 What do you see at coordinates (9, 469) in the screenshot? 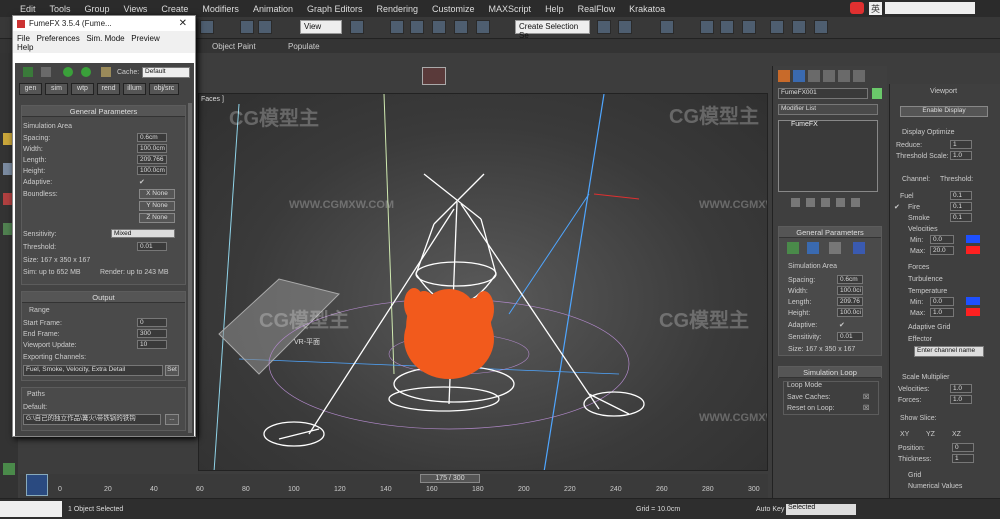
I see `tree-icon` at bounding box center [9, 469].